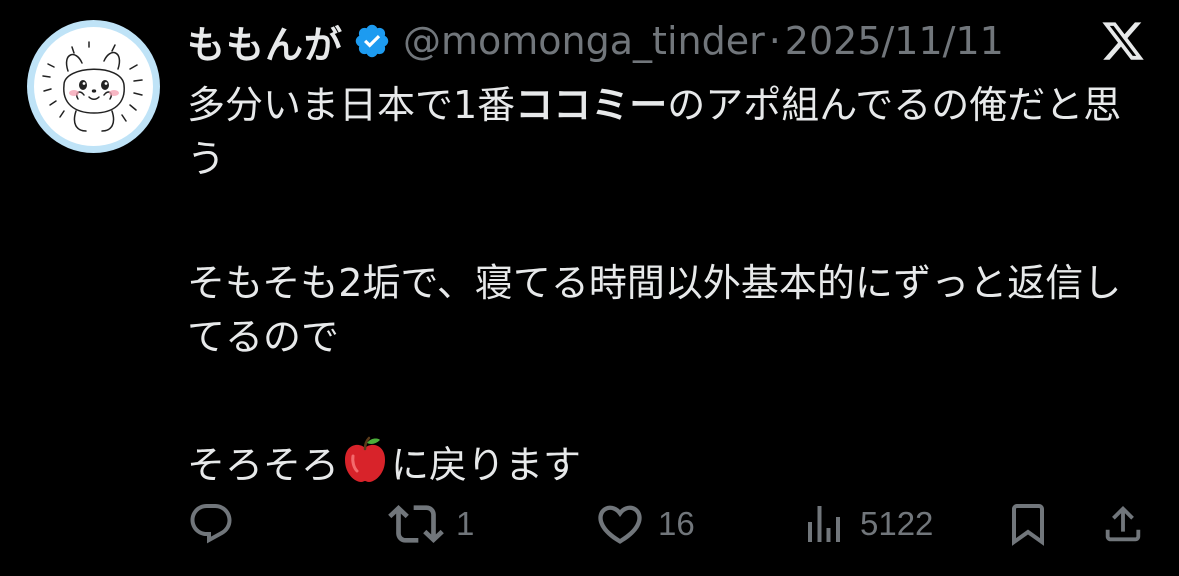  What do you see at coordinates (894, 41) in the screenshot?
I see `tweet-date: 2025/11/11` at bounding box center [894, 41].